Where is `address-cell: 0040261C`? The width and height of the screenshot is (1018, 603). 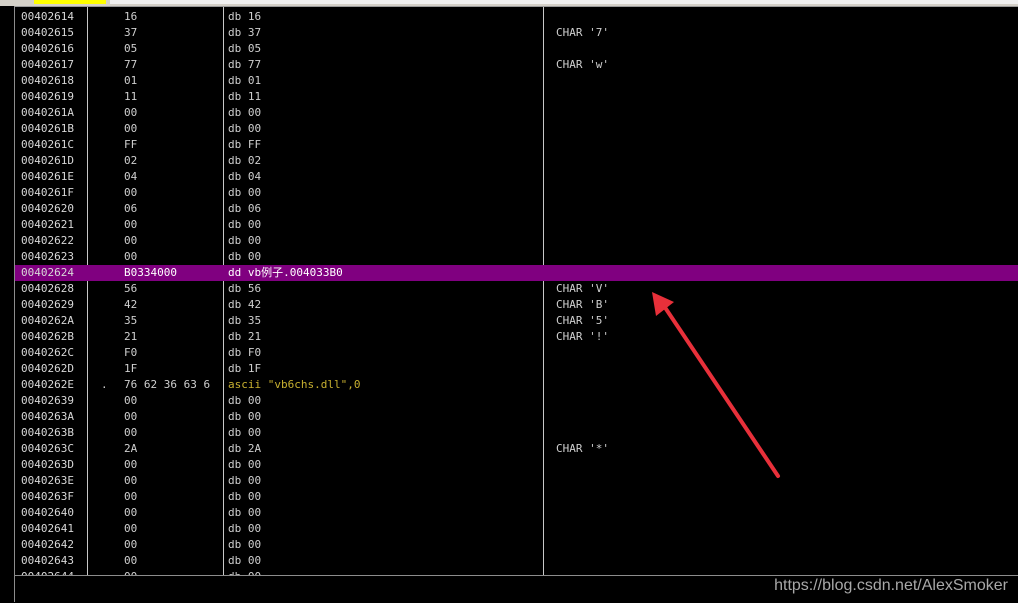
address-cell: 0040261C is located at coordinates (47, 144).